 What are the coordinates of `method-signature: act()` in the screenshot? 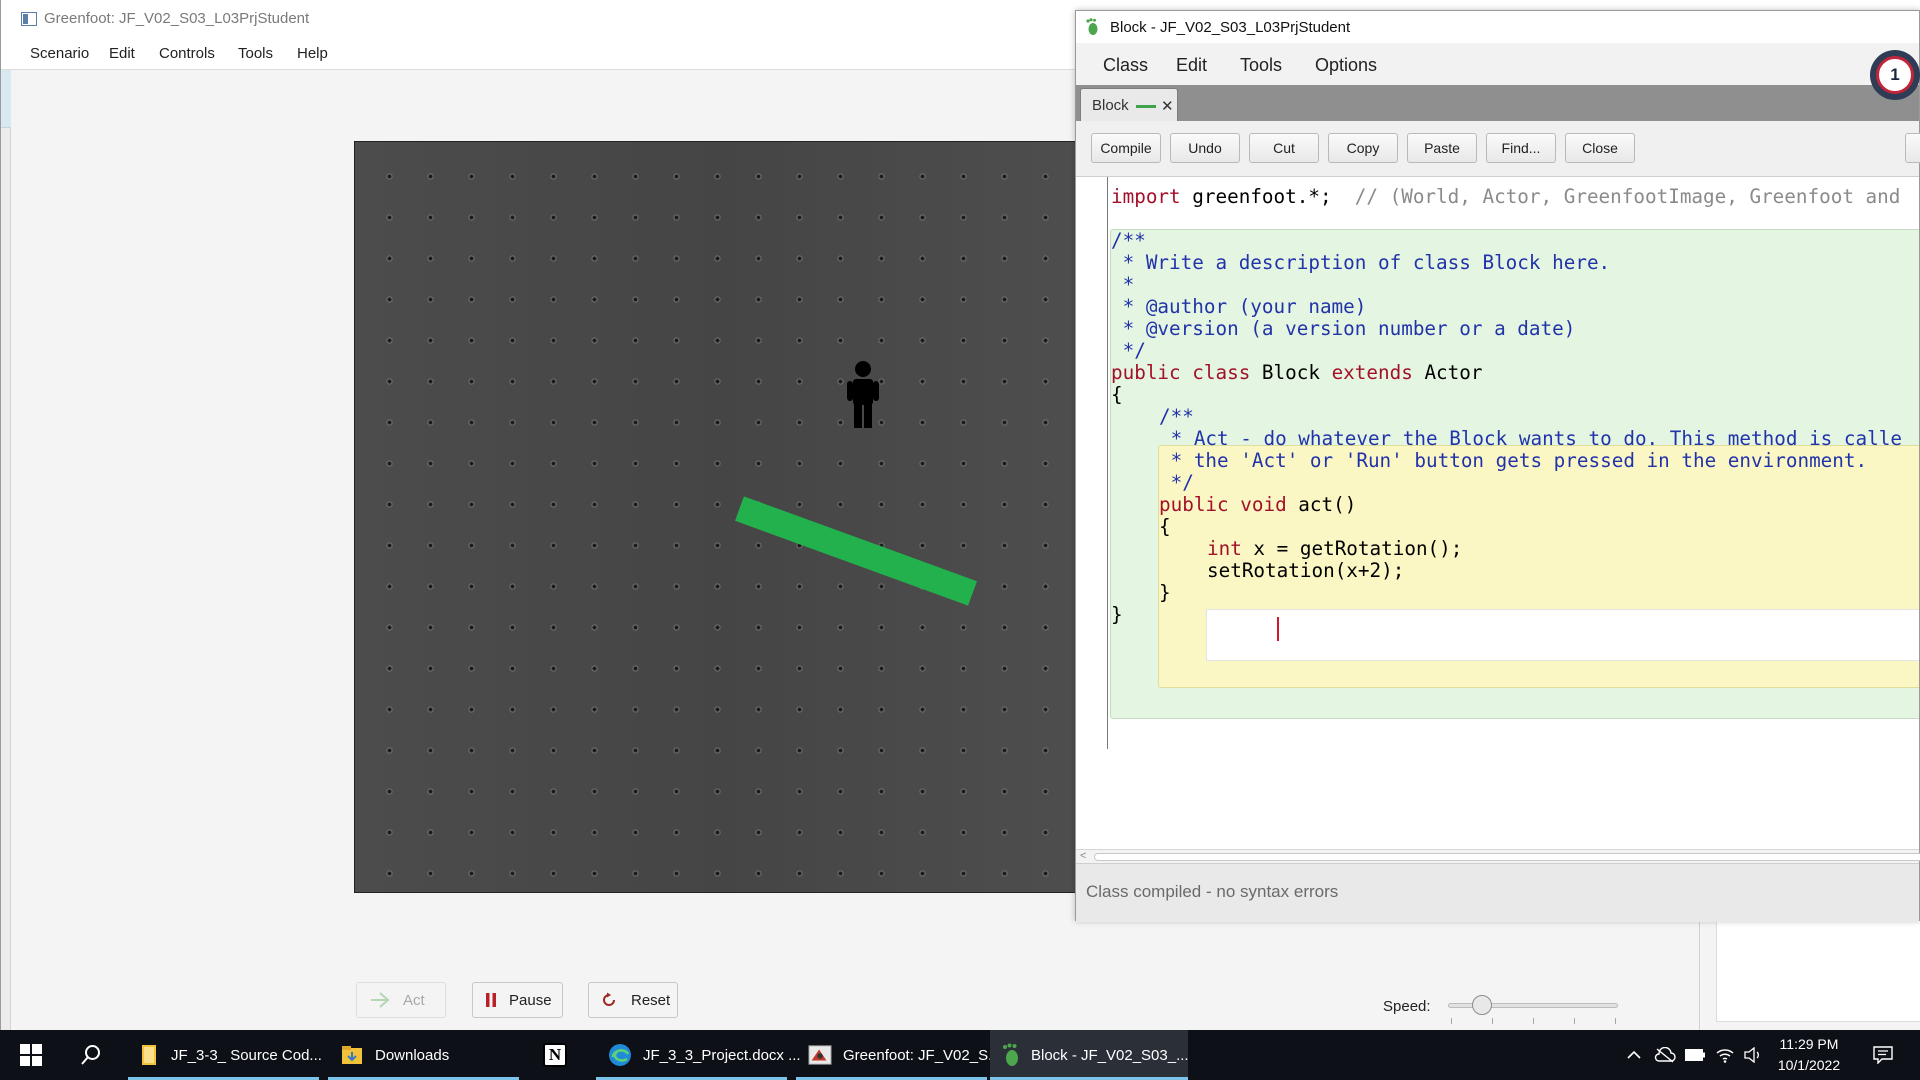 It's located at (1321, 504).